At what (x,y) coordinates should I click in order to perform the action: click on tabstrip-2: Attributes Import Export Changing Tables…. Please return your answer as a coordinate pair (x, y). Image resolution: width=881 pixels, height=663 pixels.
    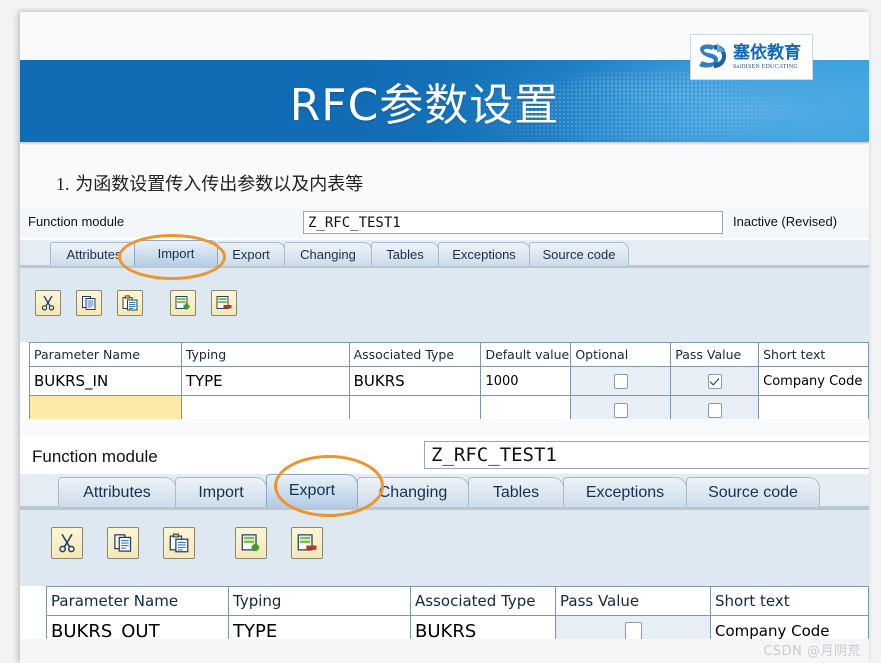
    Looking at the image, I should click on (444, 492).